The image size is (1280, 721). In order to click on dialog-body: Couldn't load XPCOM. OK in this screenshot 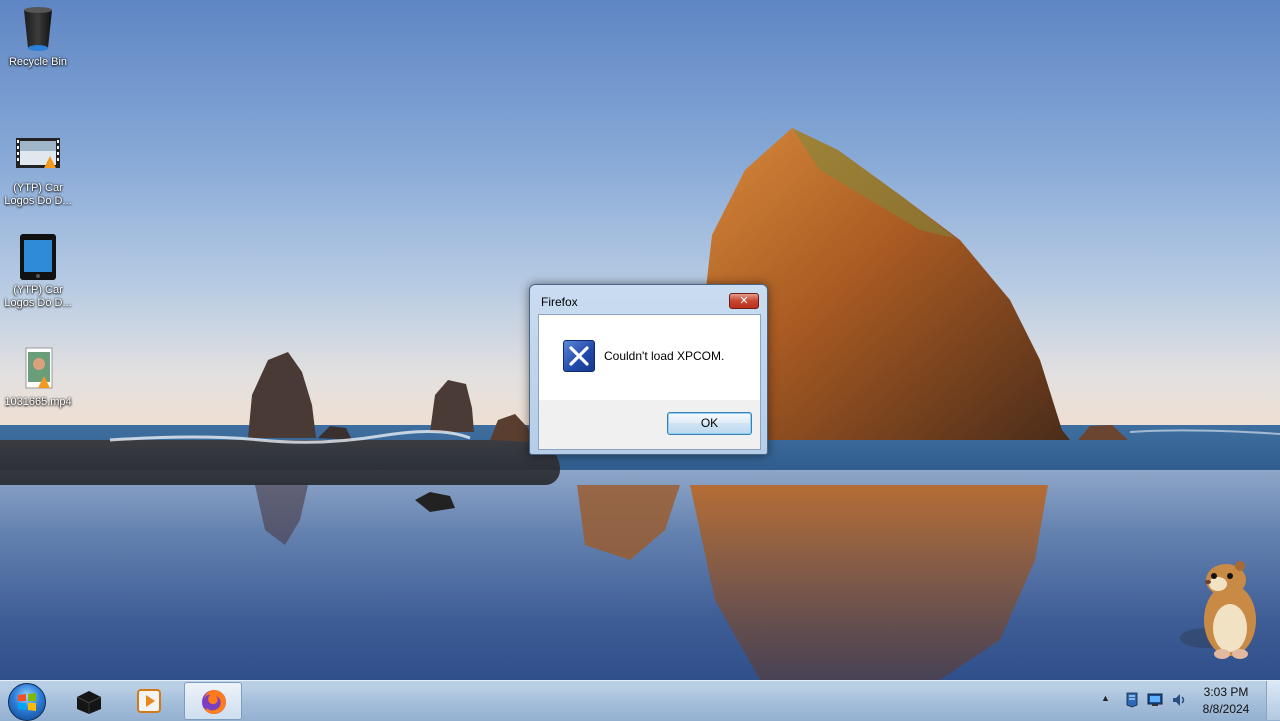, I will do `click(649, 382)`.